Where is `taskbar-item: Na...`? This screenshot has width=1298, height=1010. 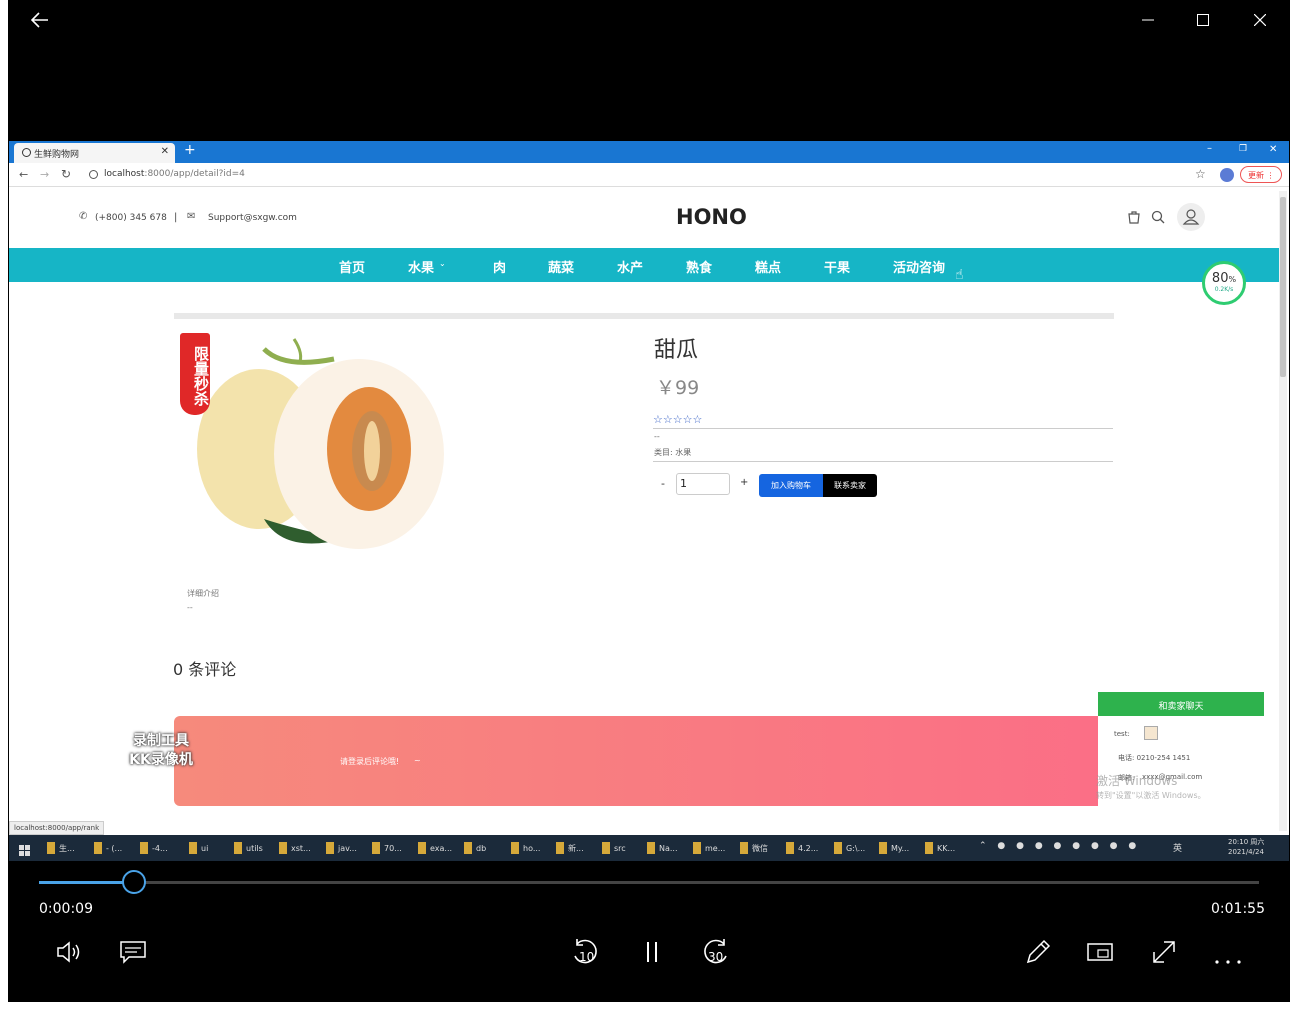
taskbar-item: Na... is located at coordinates (662, 848).